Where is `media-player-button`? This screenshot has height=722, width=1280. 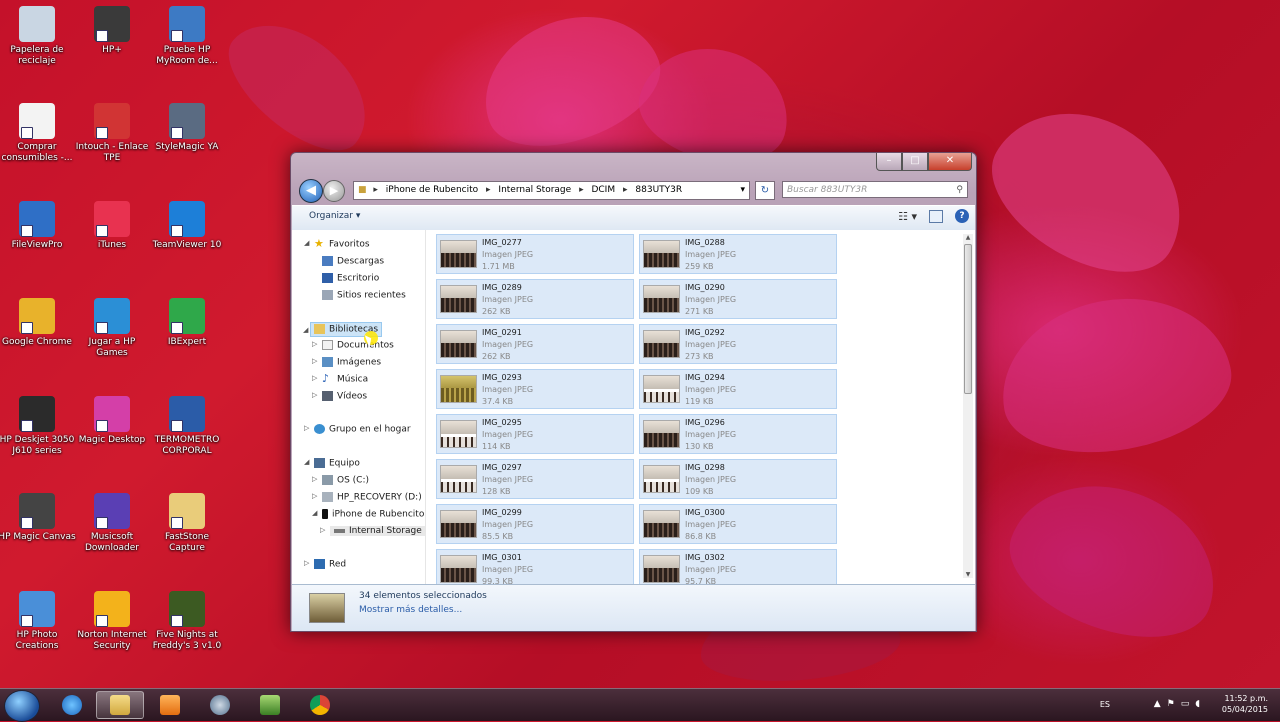 media-player-button is located at coordinates (170, 705).